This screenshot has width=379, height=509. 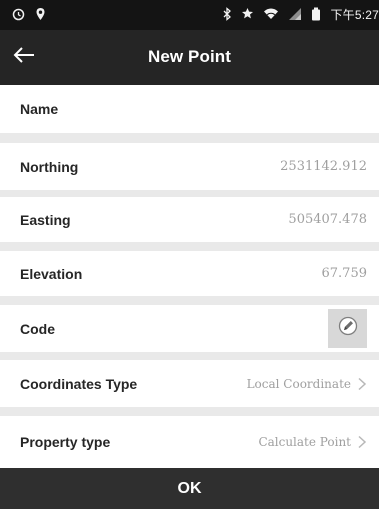 I want to click on ok-button: OK, so click(x=189, y=488).